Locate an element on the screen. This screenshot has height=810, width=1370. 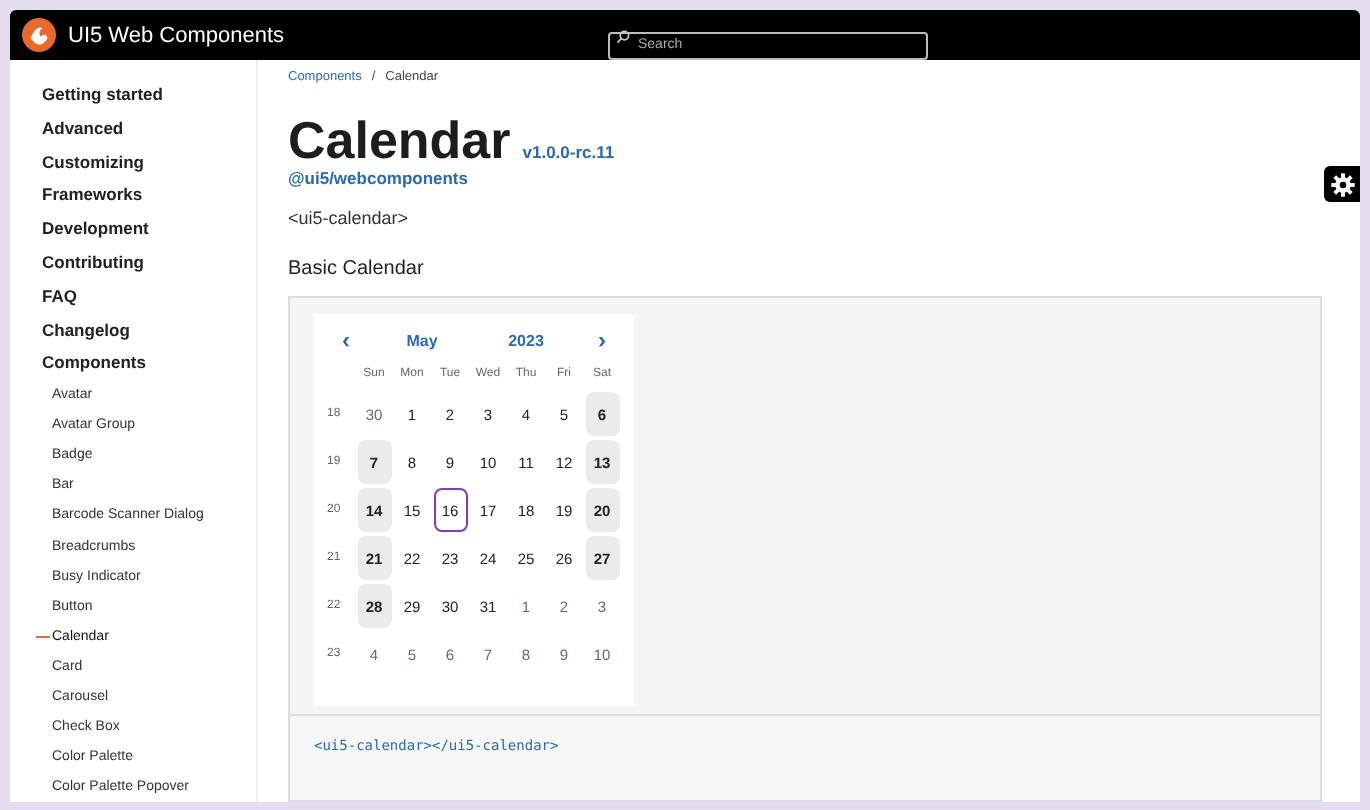
nav-item: Components is located at coordinates (94, 363).